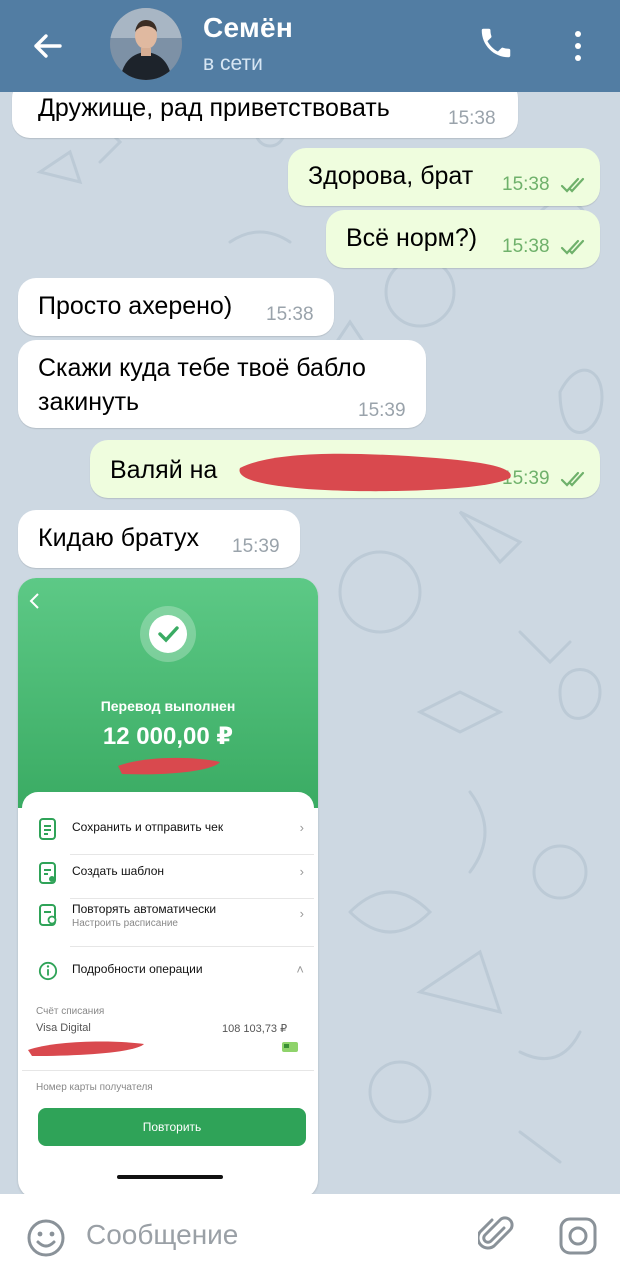 The image size is (620, 1280). I want to click on receipt-header: Перевод выполнен 12 000,00 ₽, so click(168, 693).